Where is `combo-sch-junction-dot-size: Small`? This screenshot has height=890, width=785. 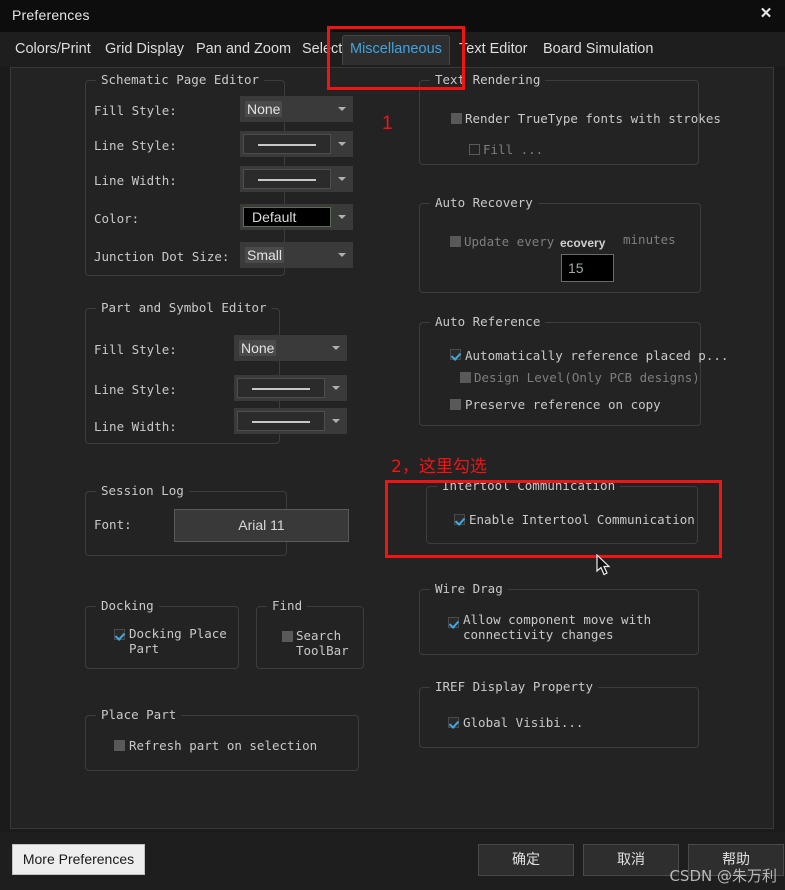
combo-sch-junction-dot-size: Small is located at coordinates (296, 255).